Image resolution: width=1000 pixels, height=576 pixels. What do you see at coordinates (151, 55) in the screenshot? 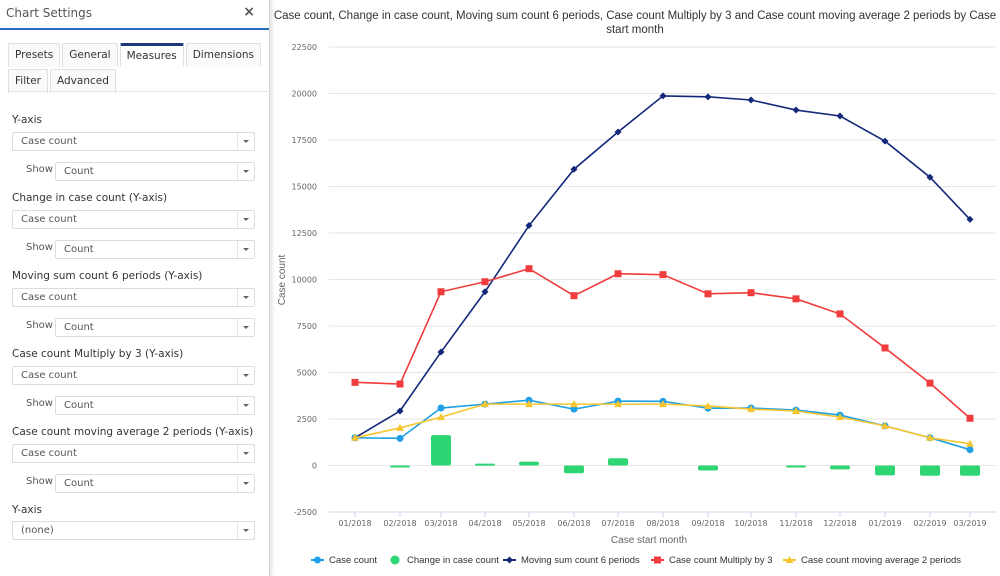
I see `tab-measures: Measures` at bounding box center [151, 55].